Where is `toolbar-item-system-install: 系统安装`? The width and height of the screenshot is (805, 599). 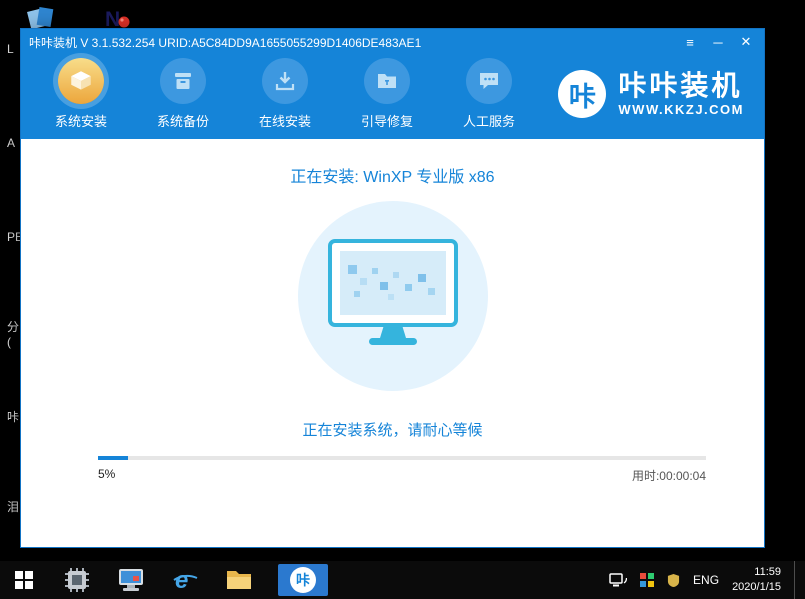 toolbar-item-system-install: 系统安装 is located at coordinates (81, 94).